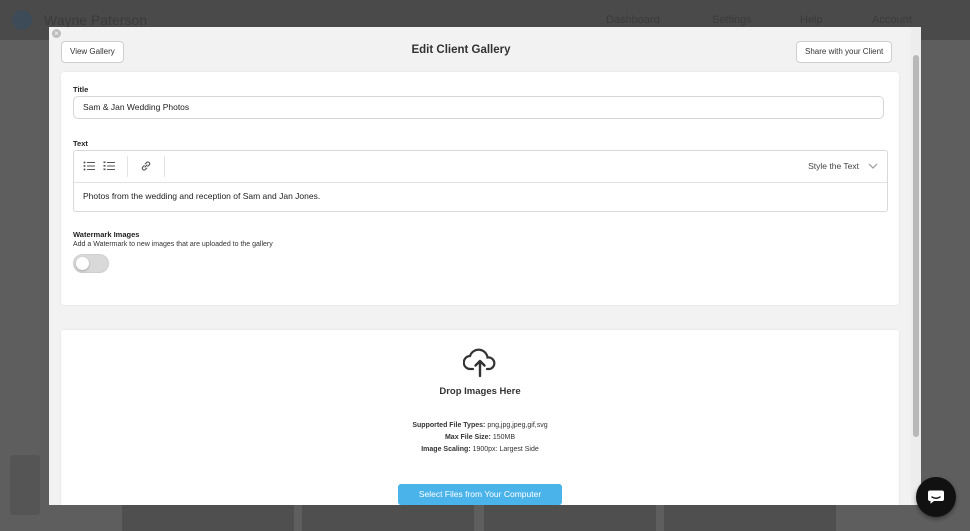  Describe the element at coordinates (25, 485) in the screenshot. I see `background-sidebar-widget` at that location.